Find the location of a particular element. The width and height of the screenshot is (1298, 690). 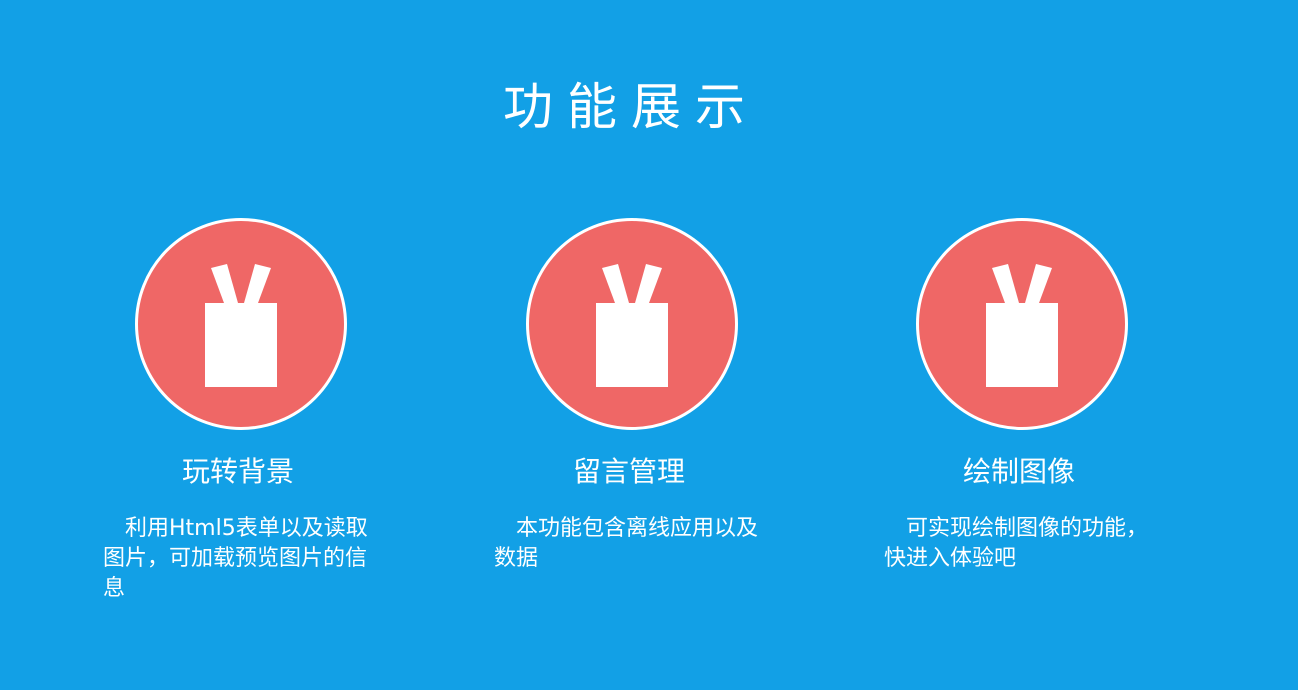

feature-description: 利用Html5表单以及读取图片，可加载预览图片的信息 is located at coordinates (235, 558).